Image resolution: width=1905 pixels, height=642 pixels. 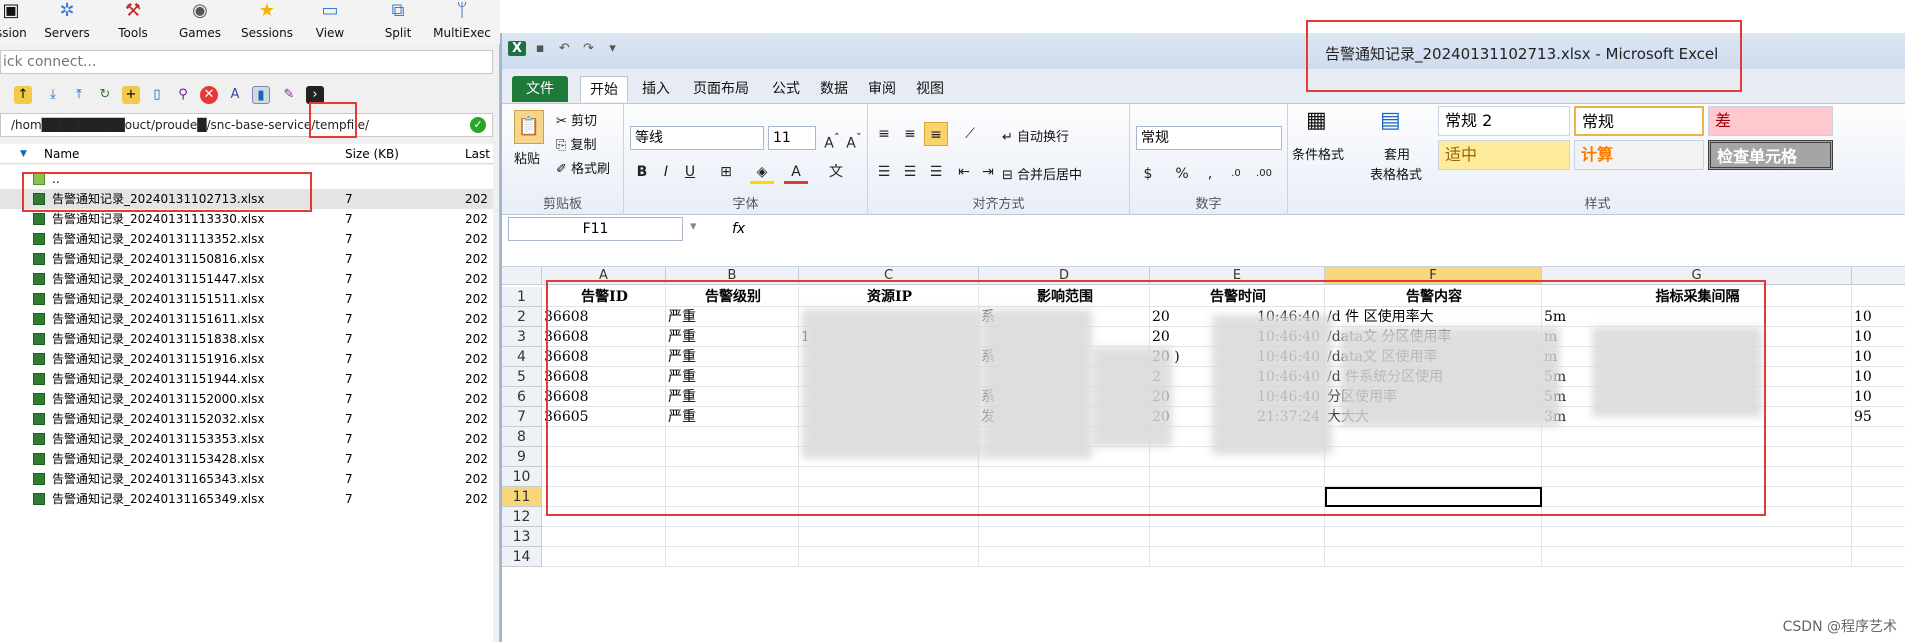 I want to click on decrease-indent-icon: ⇤, so click(x=964, y=172).